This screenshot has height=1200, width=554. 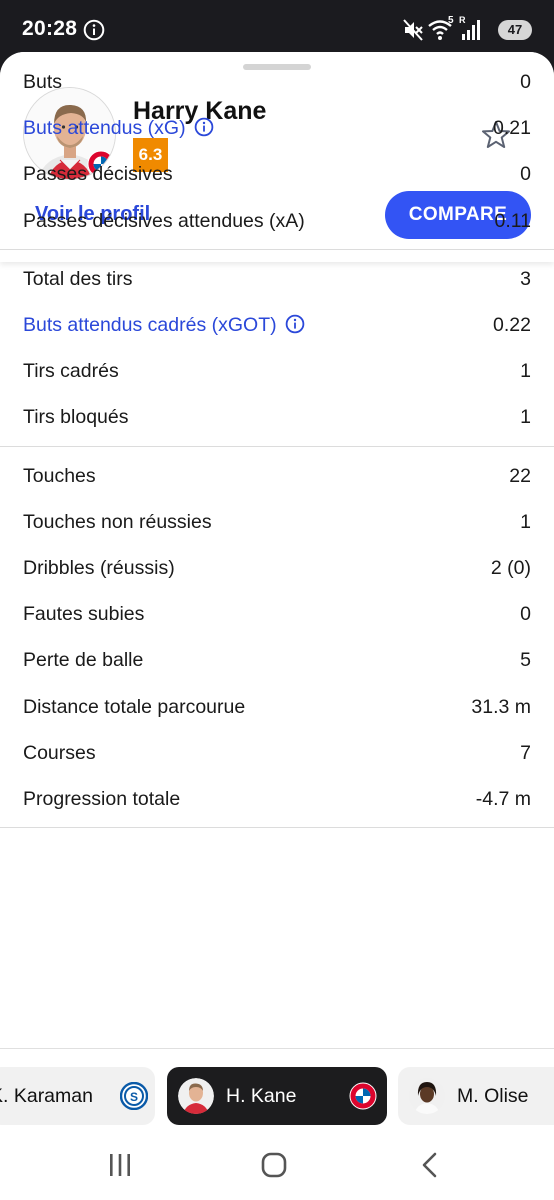 I want to click on stat-label-text: Passes décisives attendues (xA), so click(x=164, y=220).